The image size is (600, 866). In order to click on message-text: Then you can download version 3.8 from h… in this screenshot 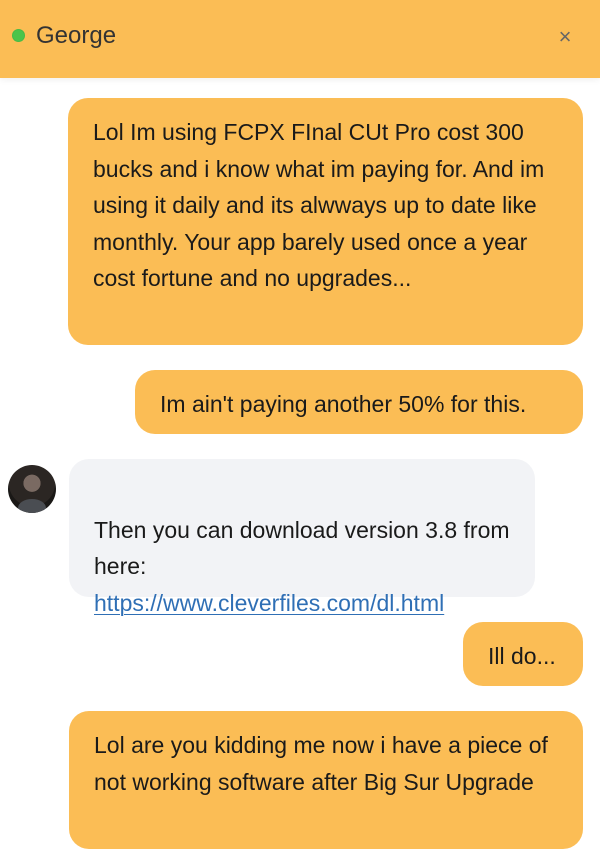, I will do `click(302, 548)`.